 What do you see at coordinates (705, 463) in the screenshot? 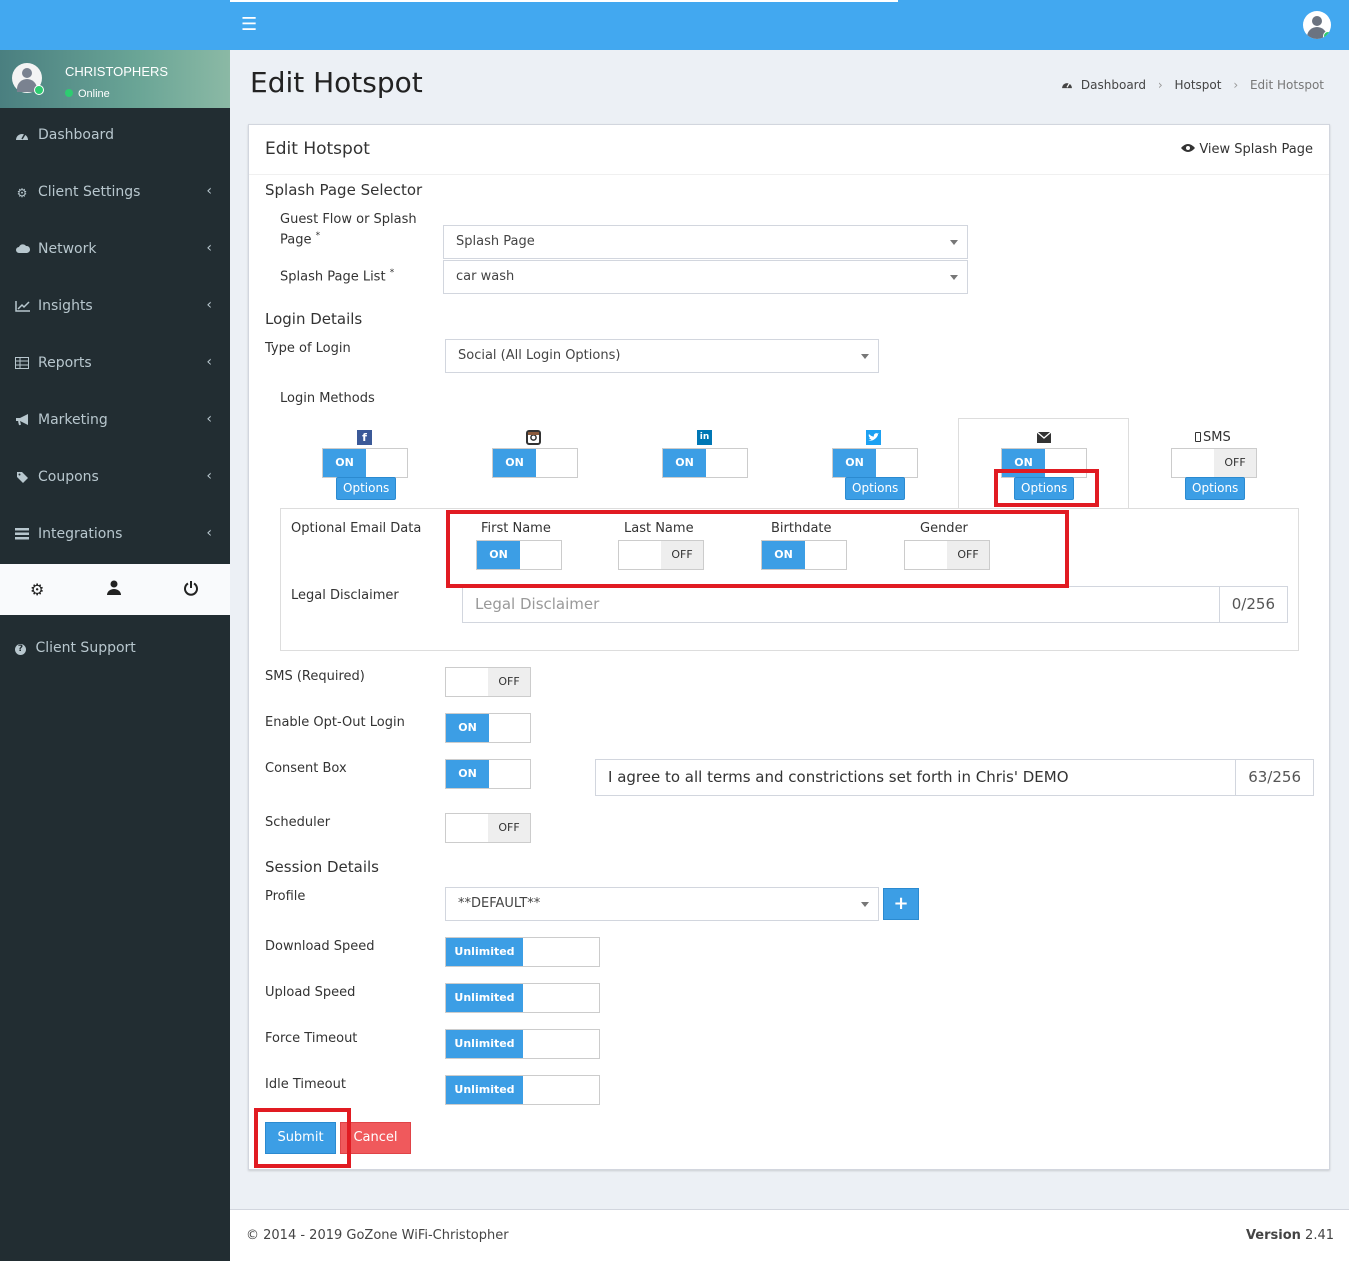
I see `linkedin-toggle: ON` at bounding box center [705, 463].